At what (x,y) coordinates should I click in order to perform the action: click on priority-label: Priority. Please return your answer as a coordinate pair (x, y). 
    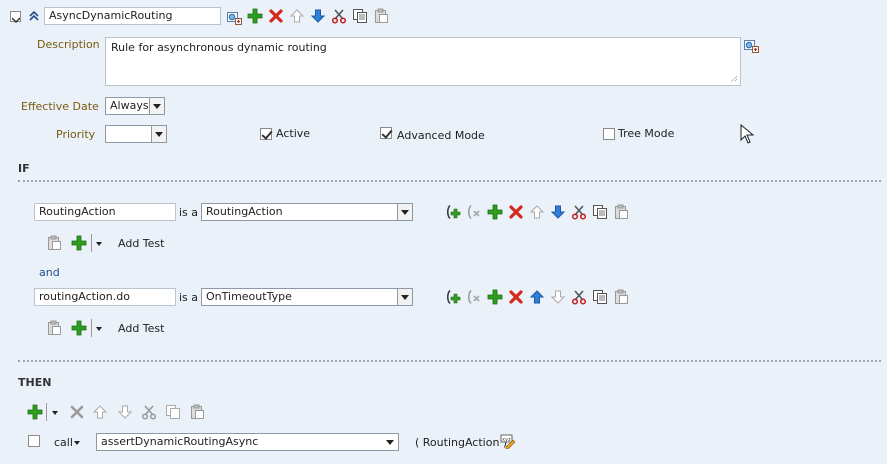
    Looking at the image, I should click on (76, 134).